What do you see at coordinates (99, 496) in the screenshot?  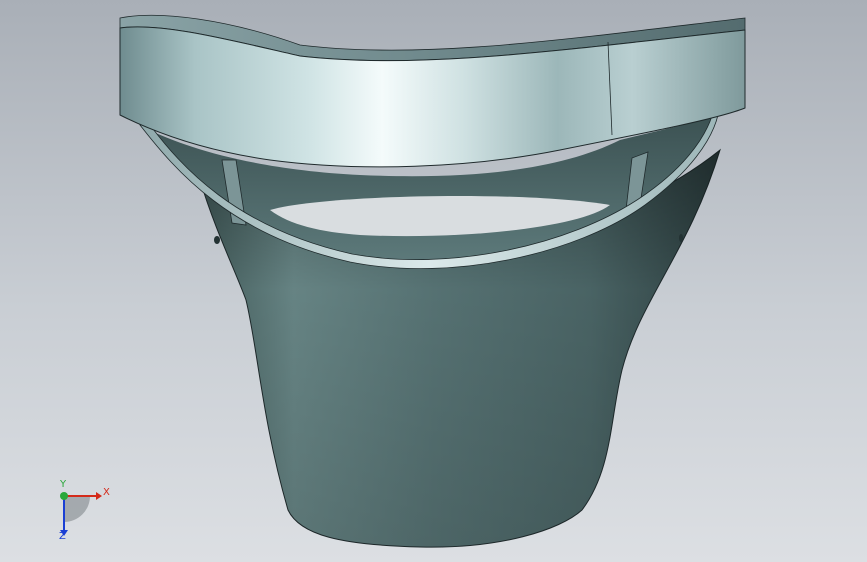 I see `x-axis-head` at bounding box center [99, 496].